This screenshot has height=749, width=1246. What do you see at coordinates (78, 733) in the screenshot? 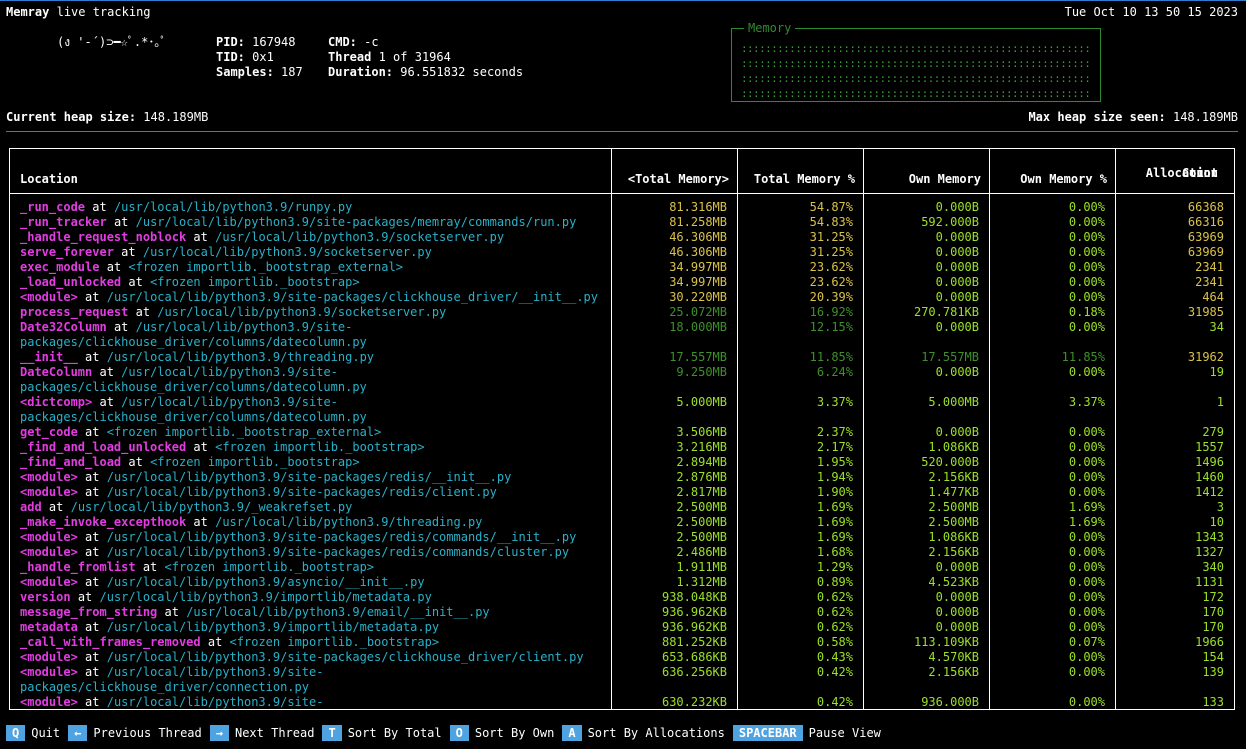
I see `key-left-button: ←` at bounding box center [78, 733].